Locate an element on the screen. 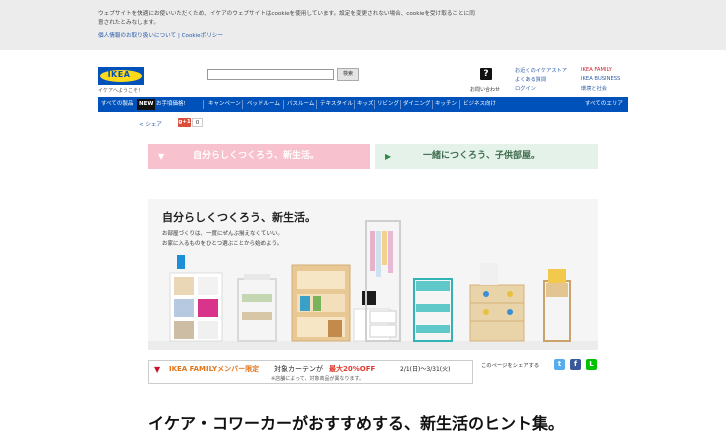 The image size is (726, 434). ikea-logo: IKEA is located at coordinates (121, 76).